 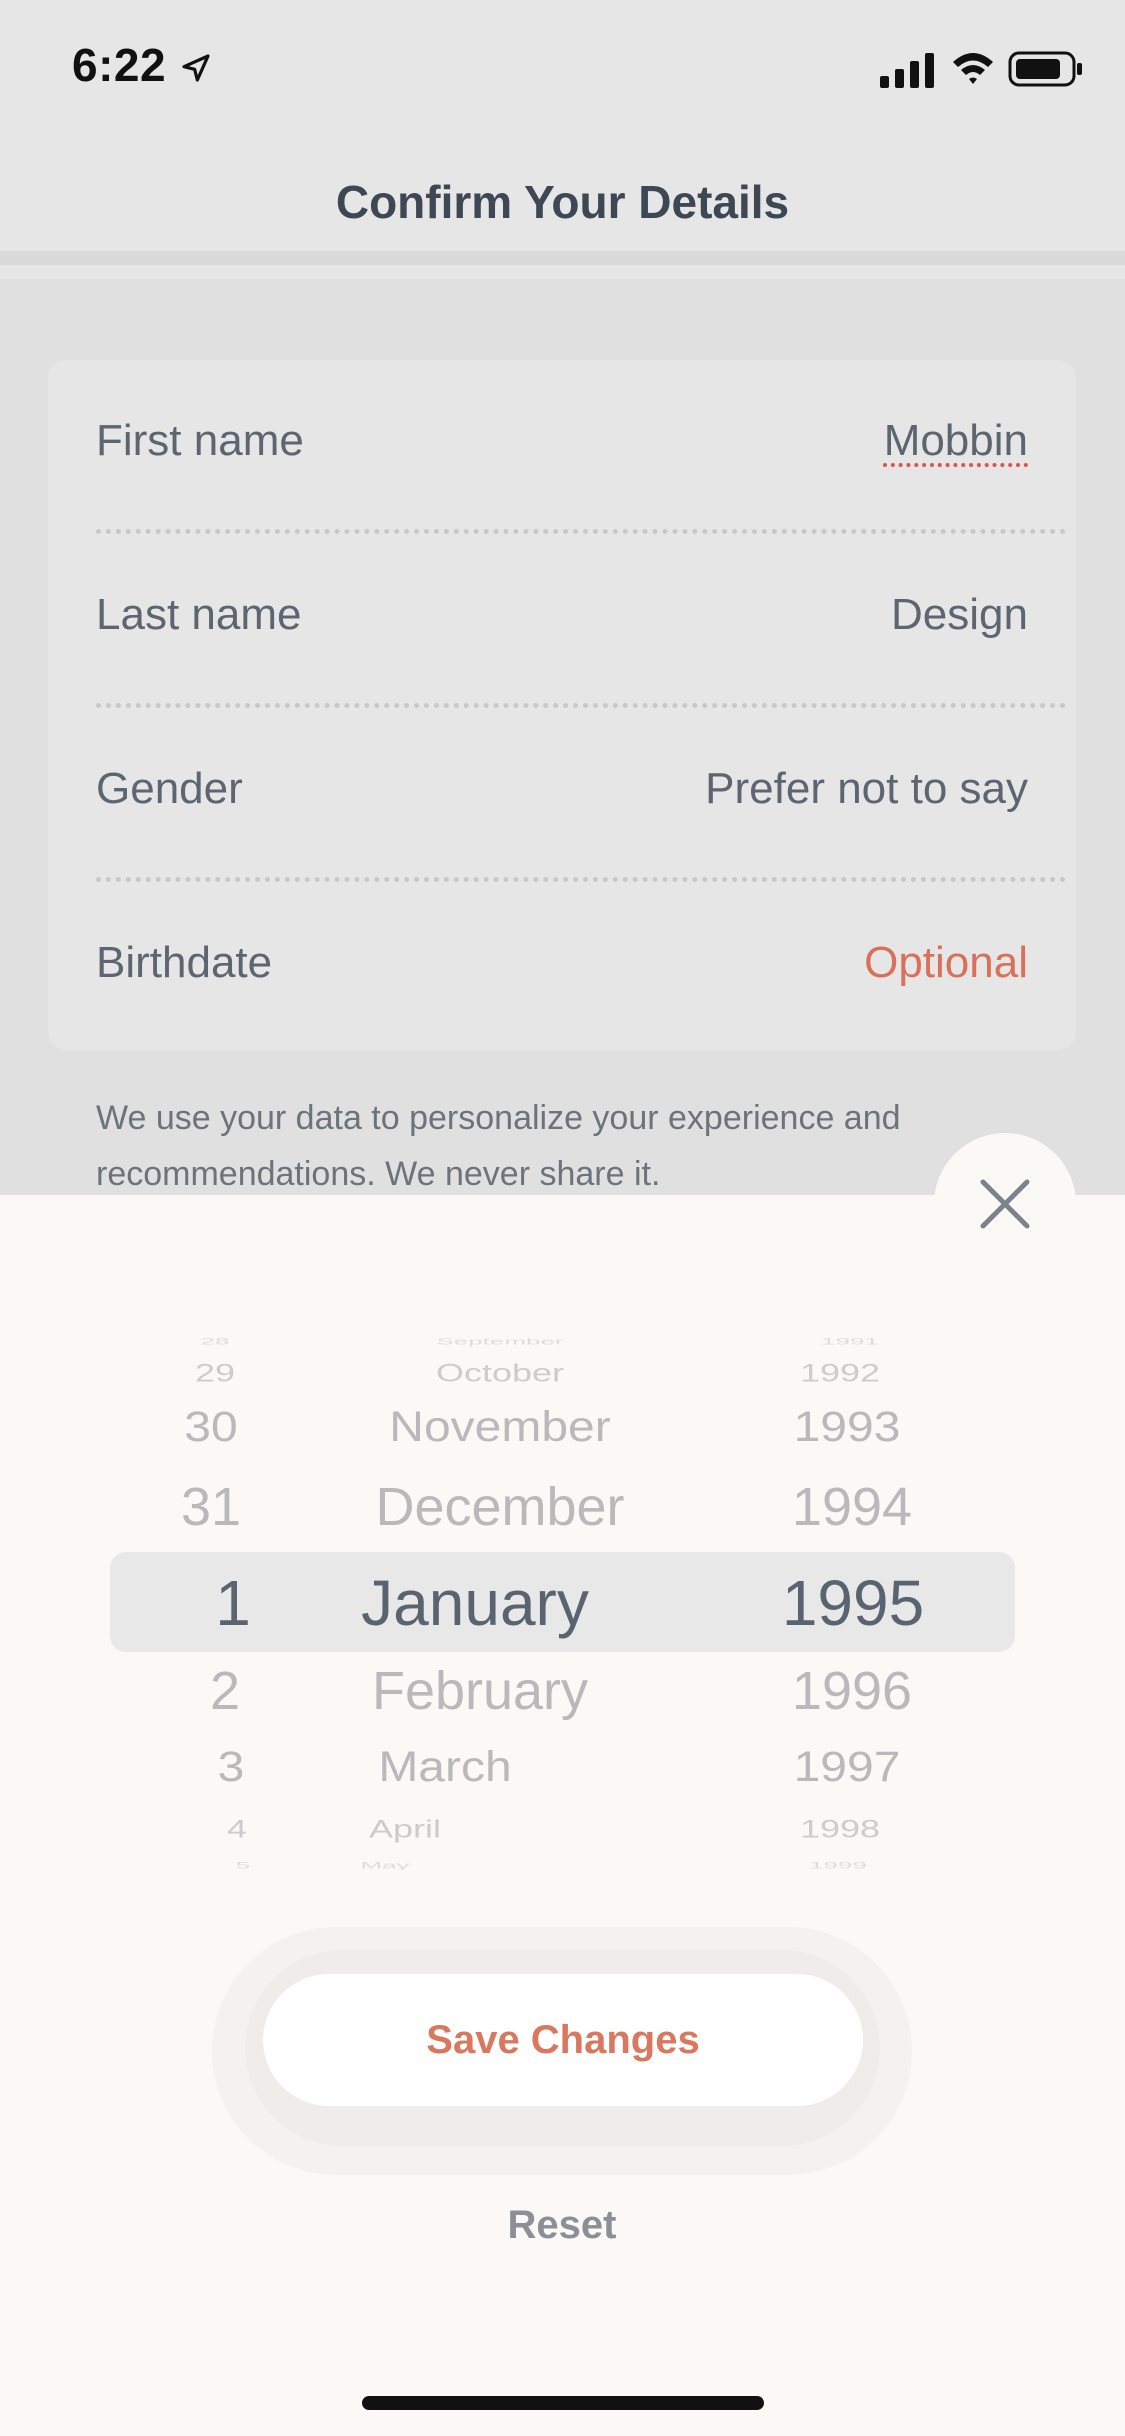 I want to click on close-icon, so click(x=1005, y=1204).